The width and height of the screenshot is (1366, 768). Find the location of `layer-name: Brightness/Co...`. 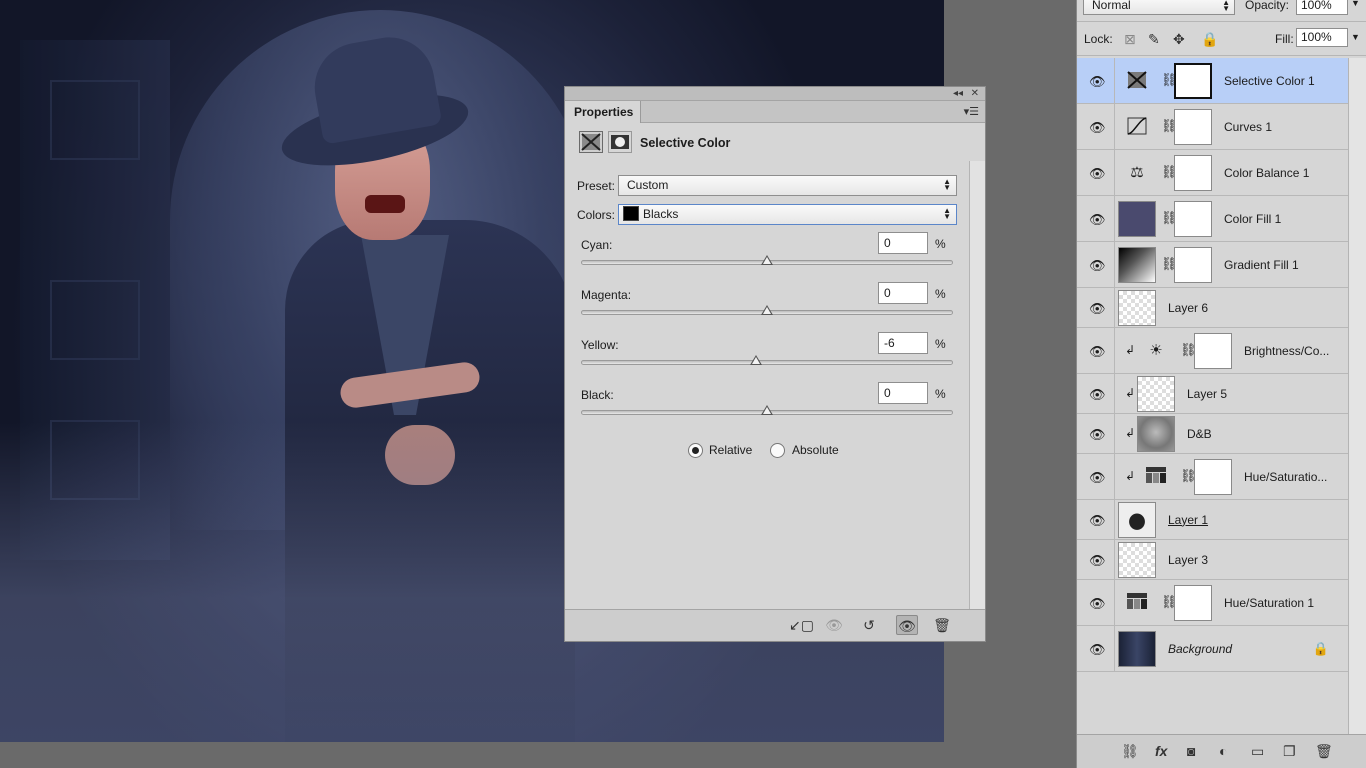

layer-name: Brightness/Co... is located at coordinates (1286, 351).